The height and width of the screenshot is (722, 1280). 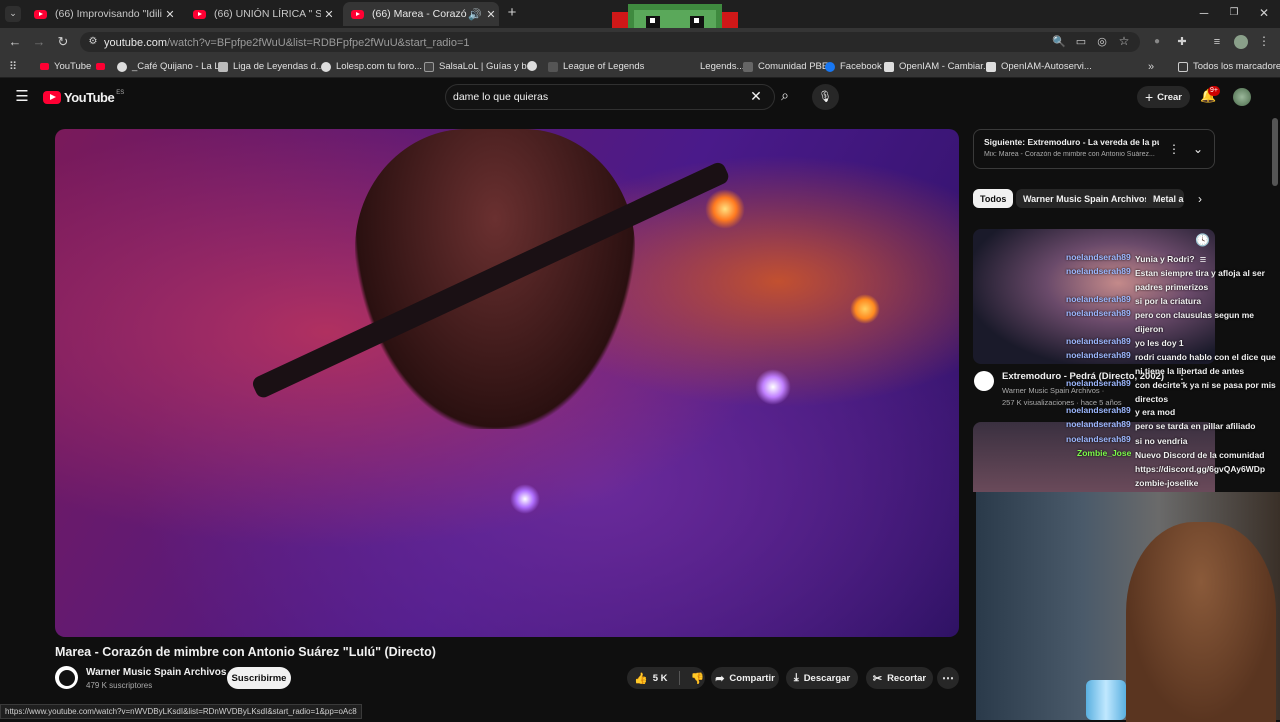 What do you see at coordinates (1059, 42) in the screenshot?
I see `zoom-icon: 🔍` at bounding box center [1059, 42].